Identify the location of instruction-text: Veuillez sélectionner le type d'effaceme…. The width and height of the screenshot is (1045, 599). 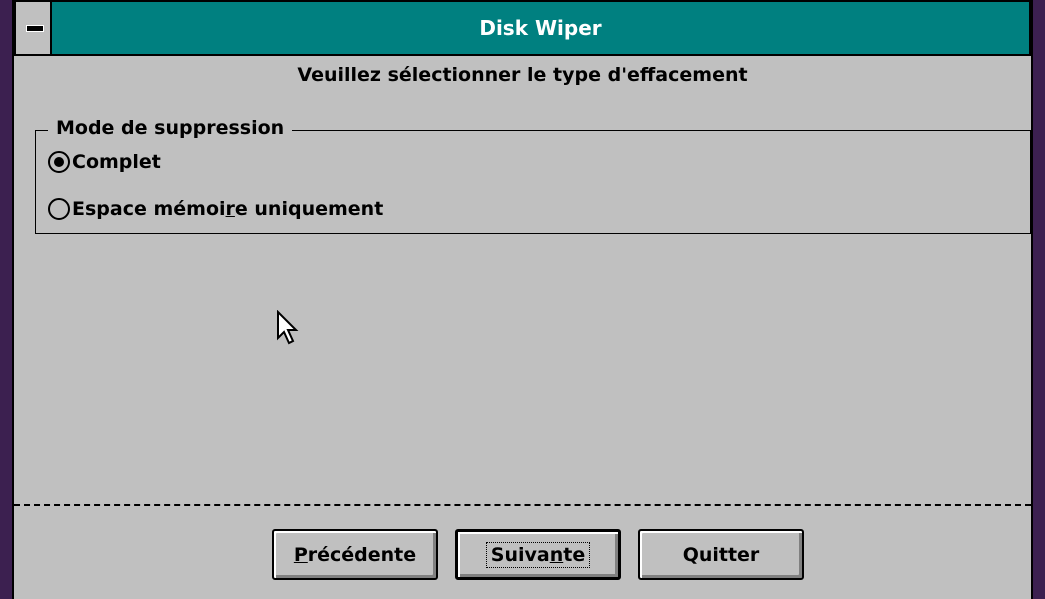
(522, 75).